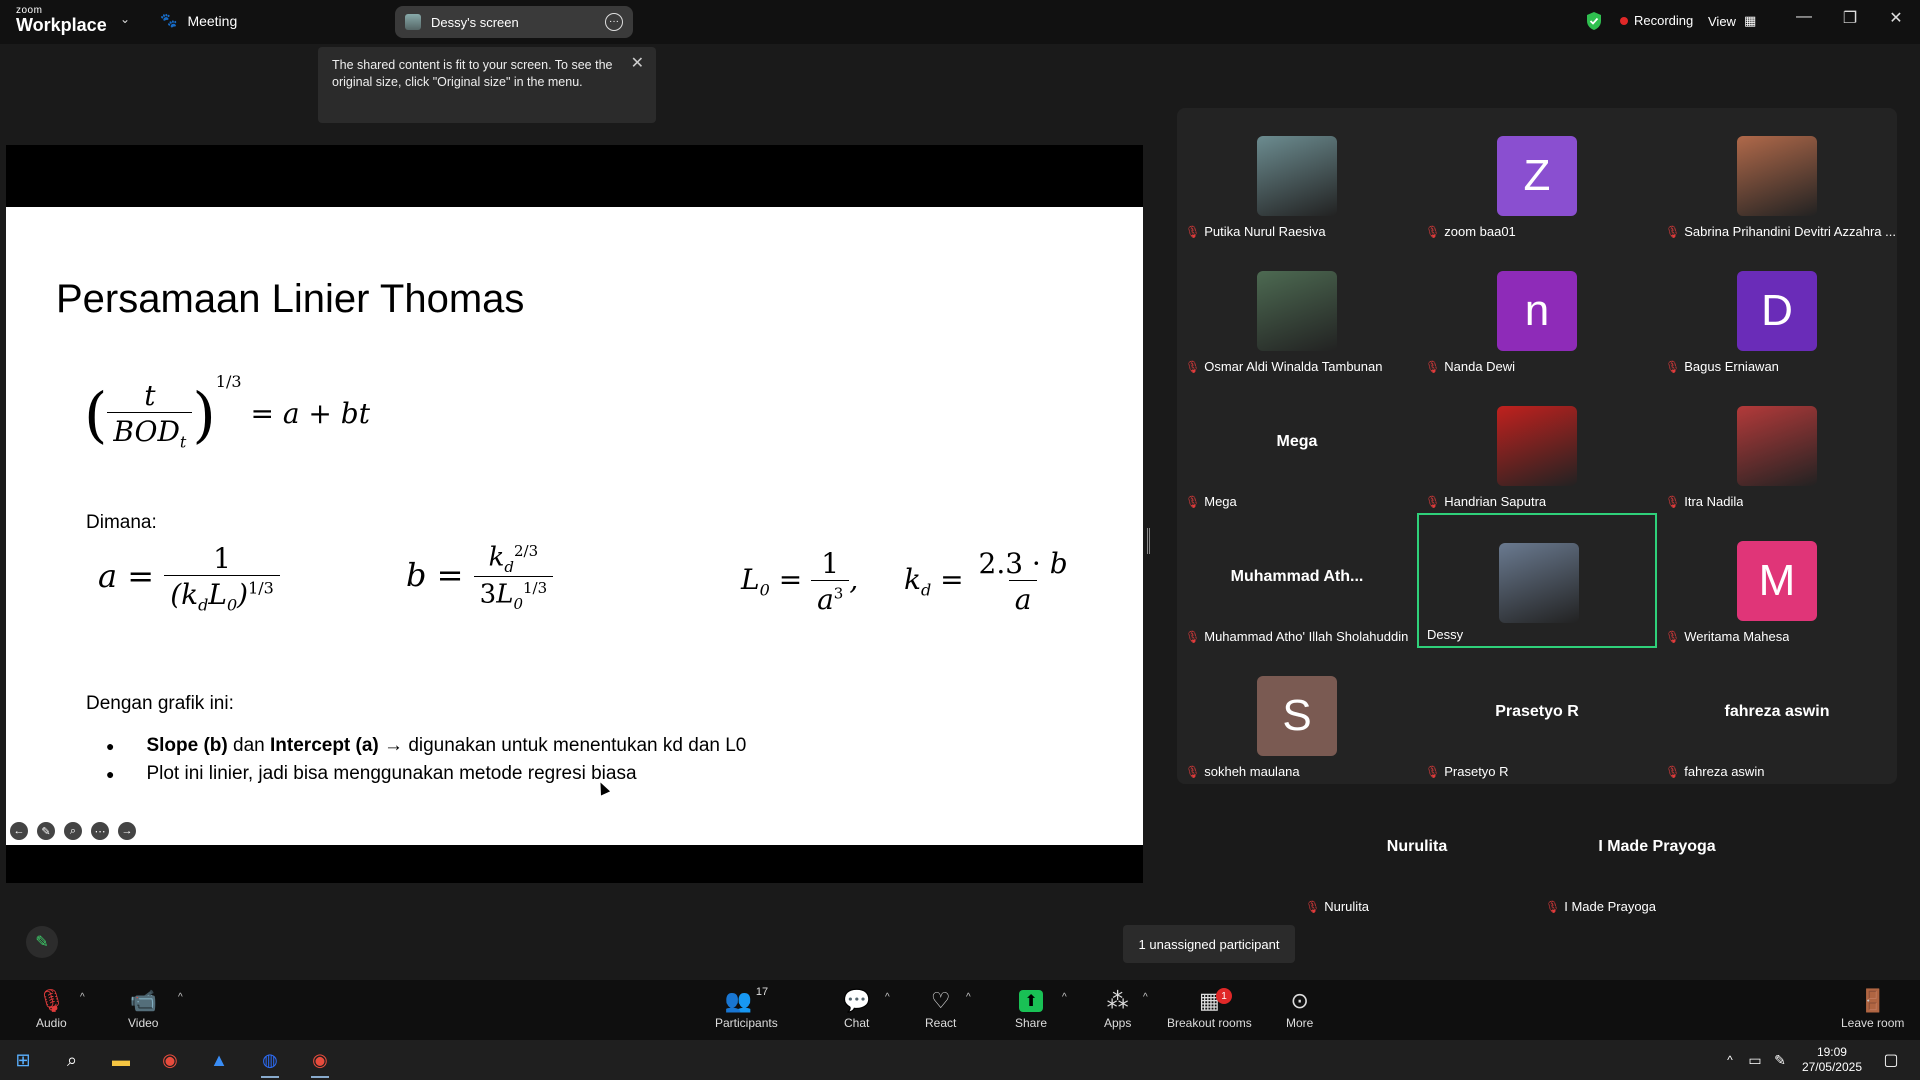 The image size is (1920, 1080). What do you see at coordinates (127, 831) in the screenshot?
I see `arrow-right-icon: →` at bounding box center [127, 831].